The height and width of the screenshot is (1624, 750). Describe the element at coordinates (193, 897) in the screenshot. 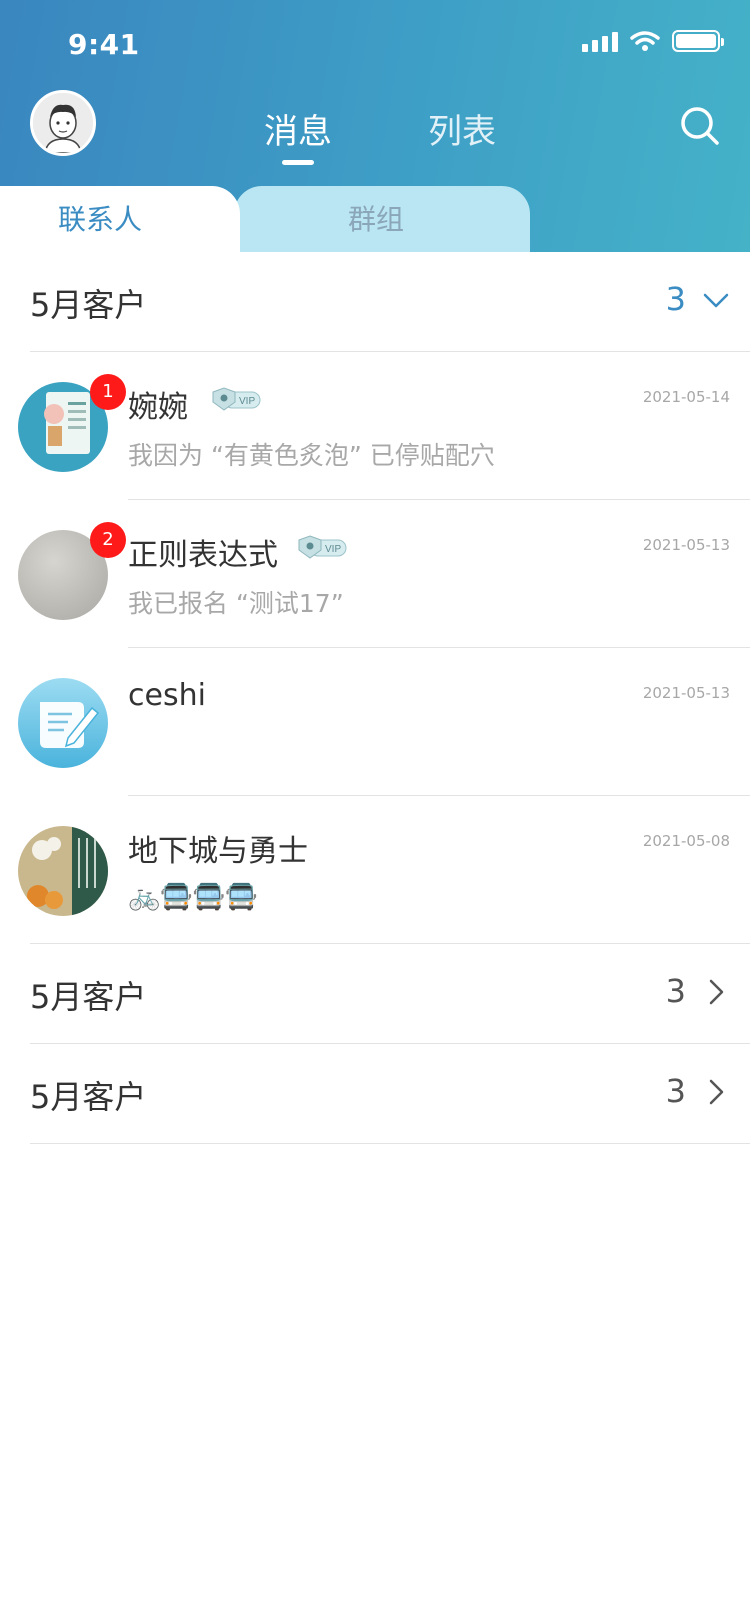

I see `contact-preview: 🚲🚍🚍🚍` at that location.